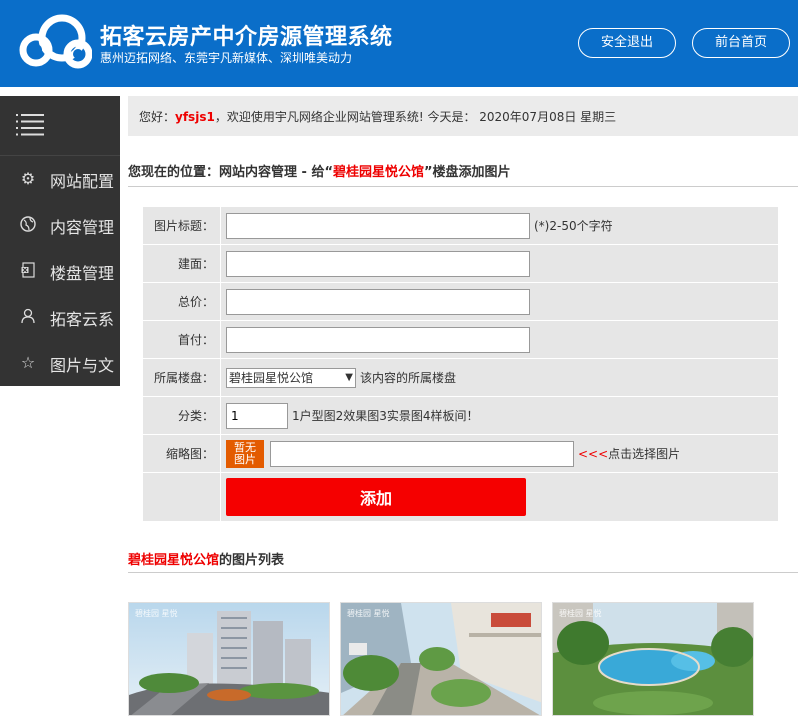 The width and height of the screenshot is (798, 716). I want to click on area-label: 建面：, so click(182, 263).